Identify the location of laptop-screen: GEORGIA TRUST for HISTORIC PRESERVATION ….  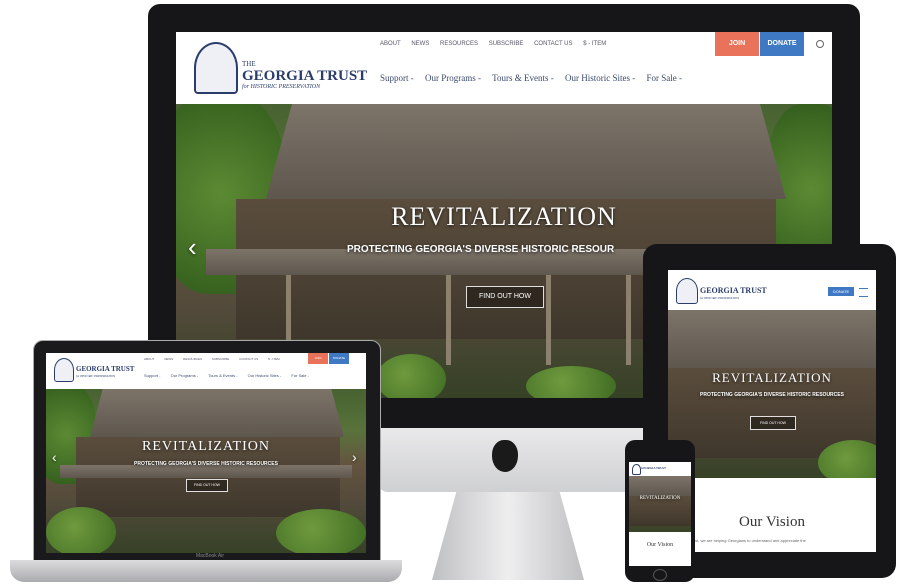
(206, 453).